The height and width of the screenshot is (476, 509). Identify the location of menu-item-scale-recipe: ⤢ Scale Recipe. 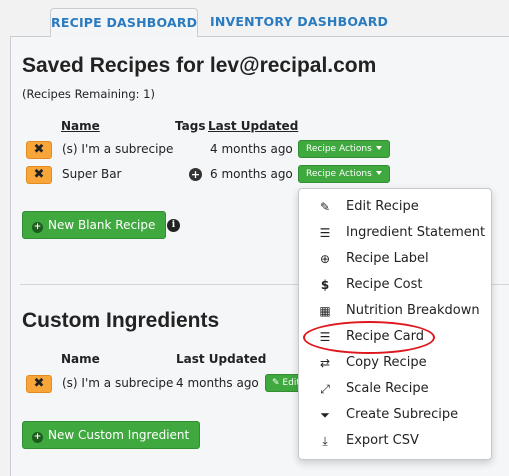
(395, 389).